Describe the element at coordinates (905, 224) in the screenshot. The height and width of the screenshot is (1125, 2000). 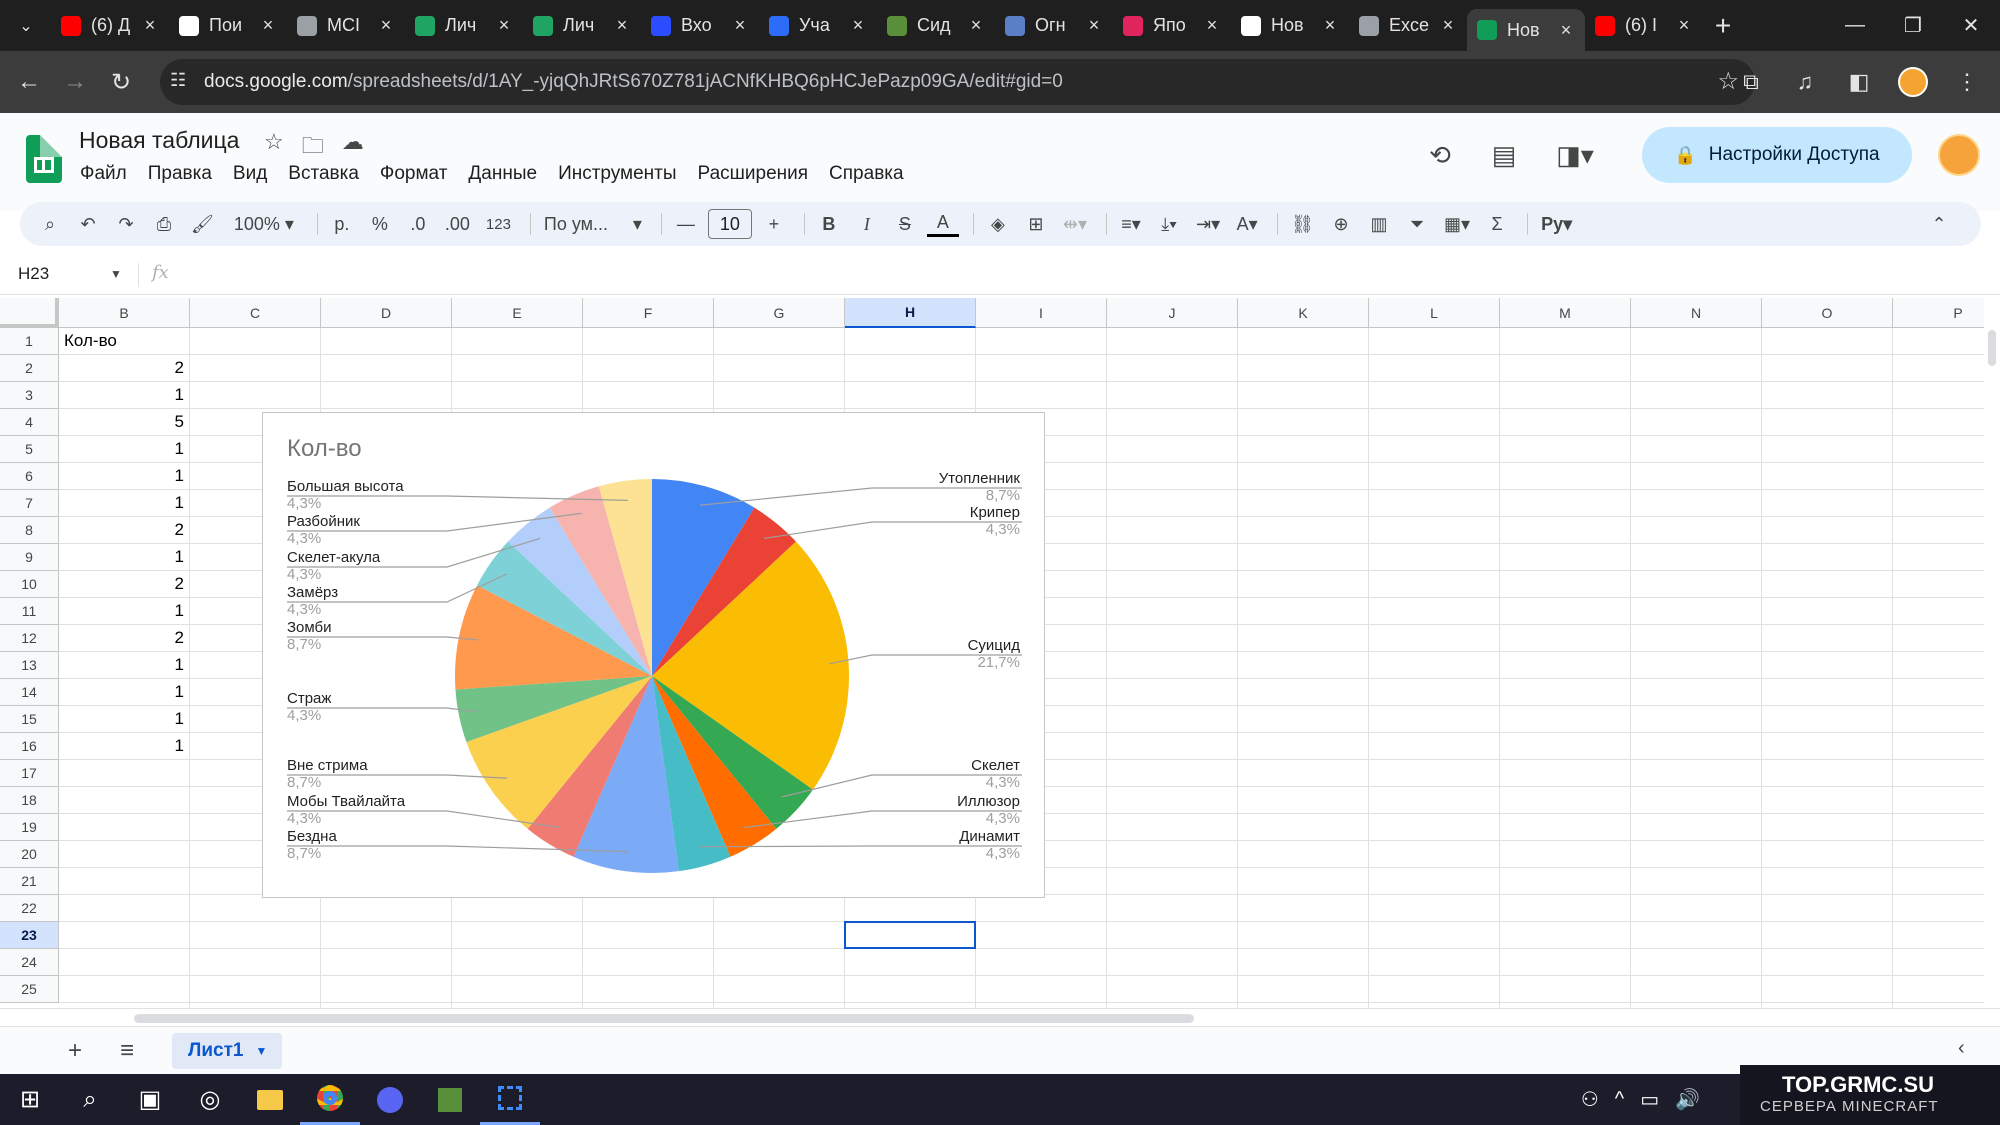
I see `strikethrough-icon: S` at that location.